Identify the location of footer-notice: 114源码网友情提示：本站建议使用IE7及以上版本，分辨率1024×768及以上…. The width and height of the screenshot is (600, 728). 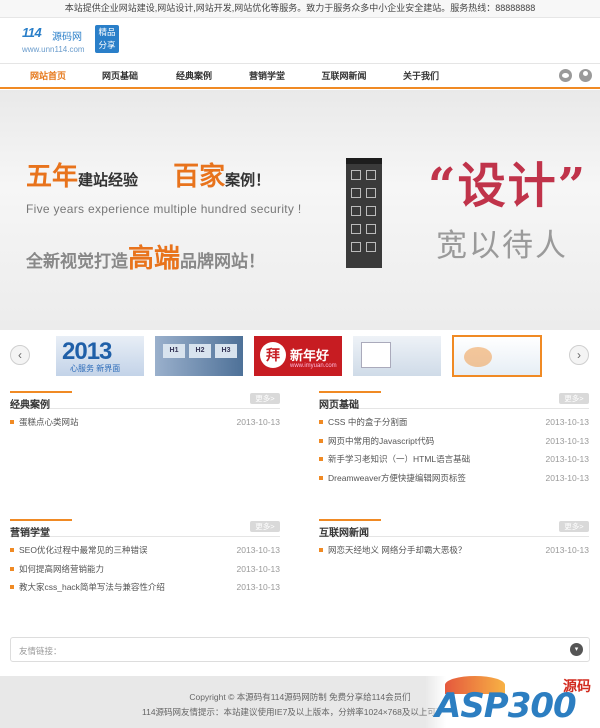
(292, 712).